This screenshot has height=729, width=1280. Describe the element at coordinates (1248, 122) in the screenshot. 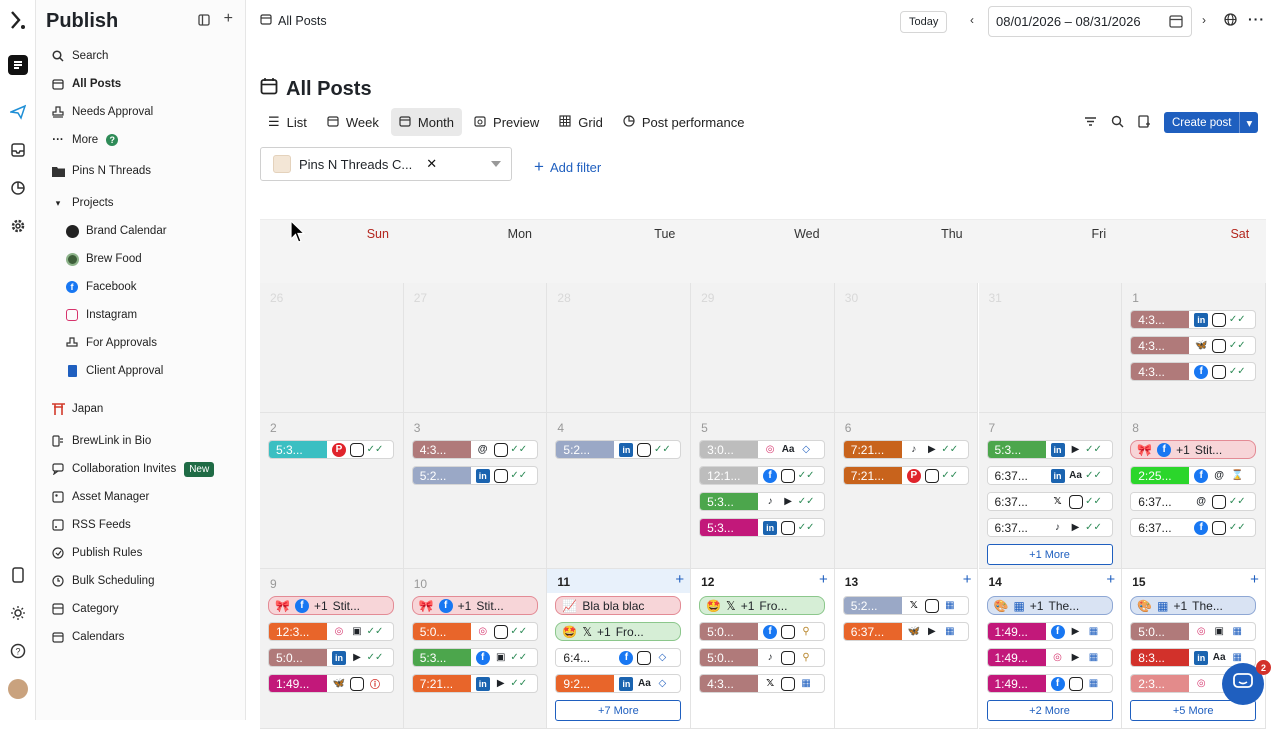

I see `chevron-down-icon: ▾` at that location.